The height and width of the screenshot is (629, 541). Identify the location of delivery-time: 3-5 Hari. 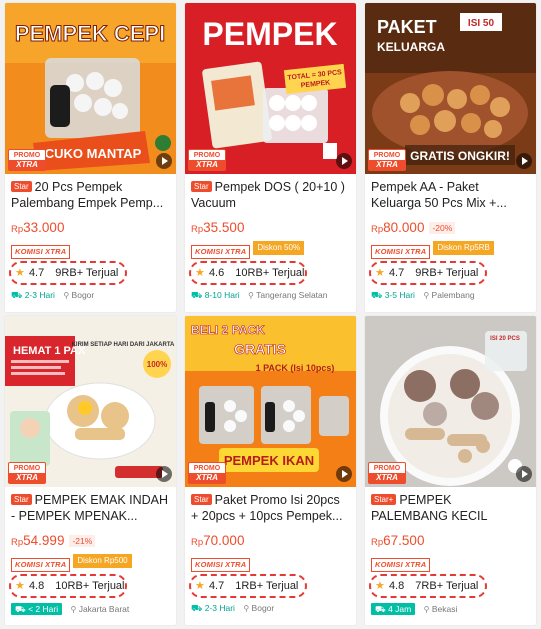
(399, 295).